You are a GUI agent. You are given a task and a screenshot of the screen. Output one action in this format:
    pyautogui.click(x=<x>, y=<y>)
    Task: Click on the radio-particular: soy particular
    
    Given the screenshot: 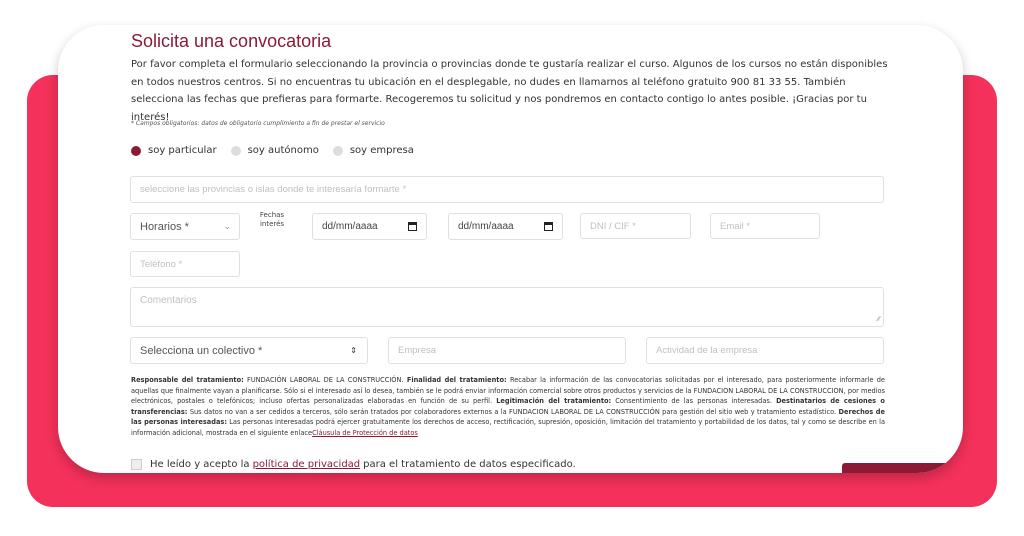 What is the action you would take?
    pyautogui.click(x=174, y=150)
    